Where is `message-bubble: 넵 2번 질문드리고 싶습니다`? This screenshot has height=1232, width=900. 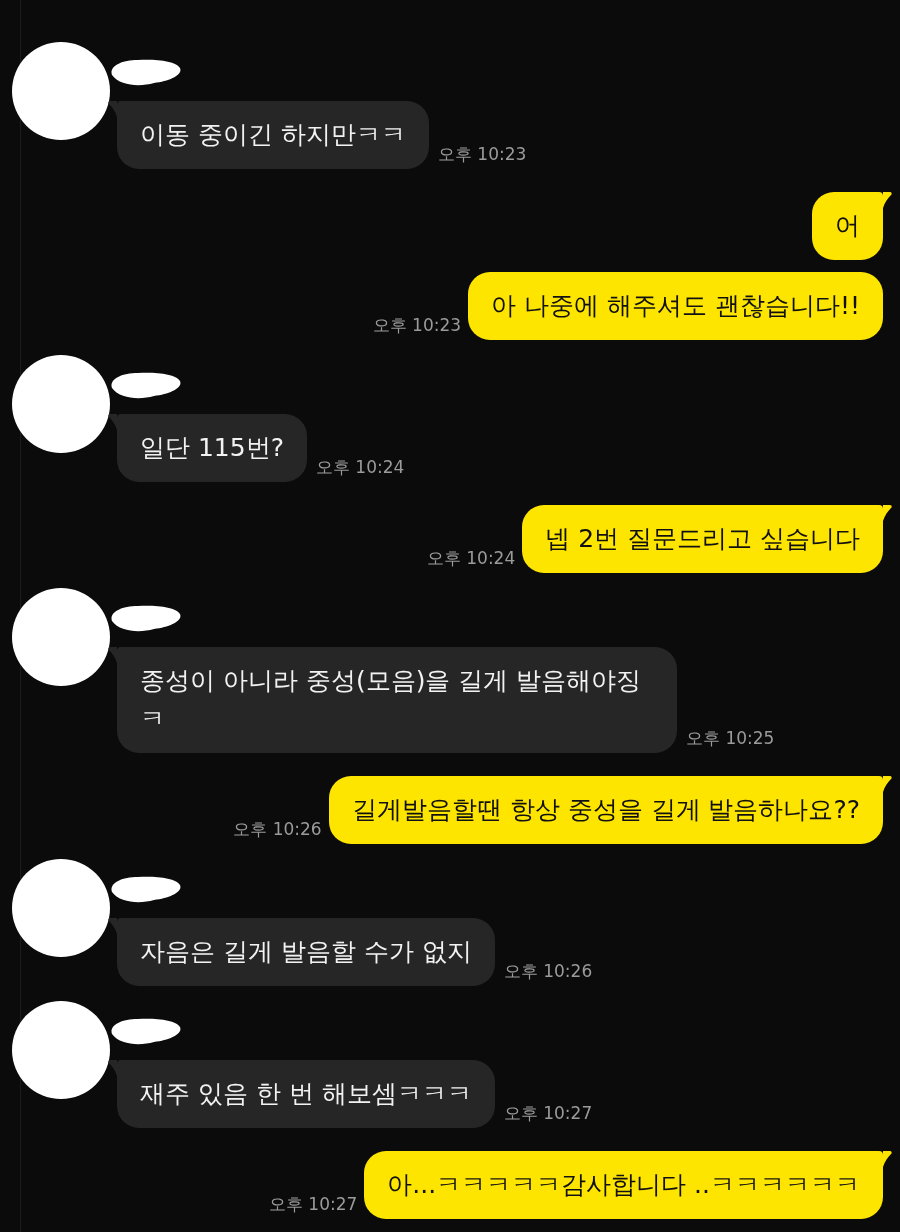 message-bubble: 넵 2번 질문드리고 싶습니다 is located at coordinates (702, 539).